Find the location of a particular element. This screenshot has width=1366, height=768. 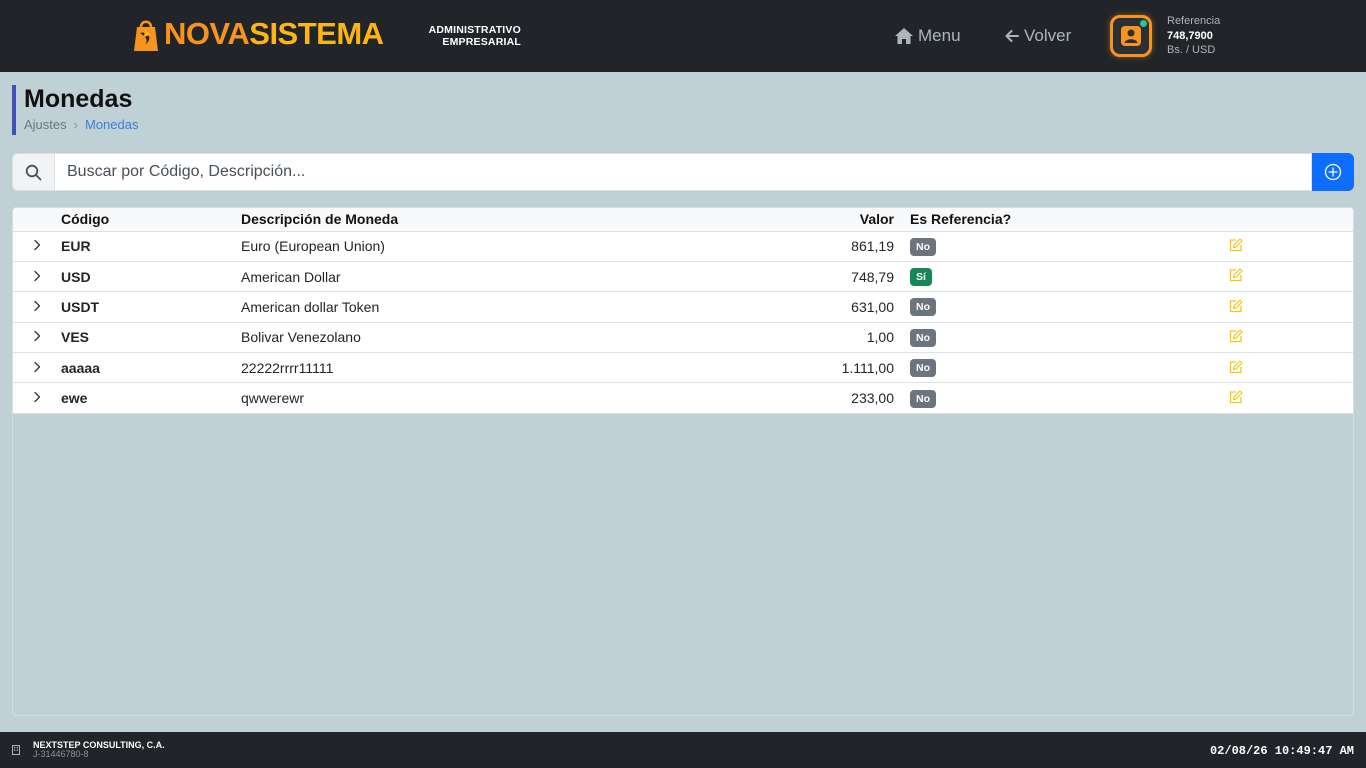

page-title: Monedas is located at coordinates (78, 99).